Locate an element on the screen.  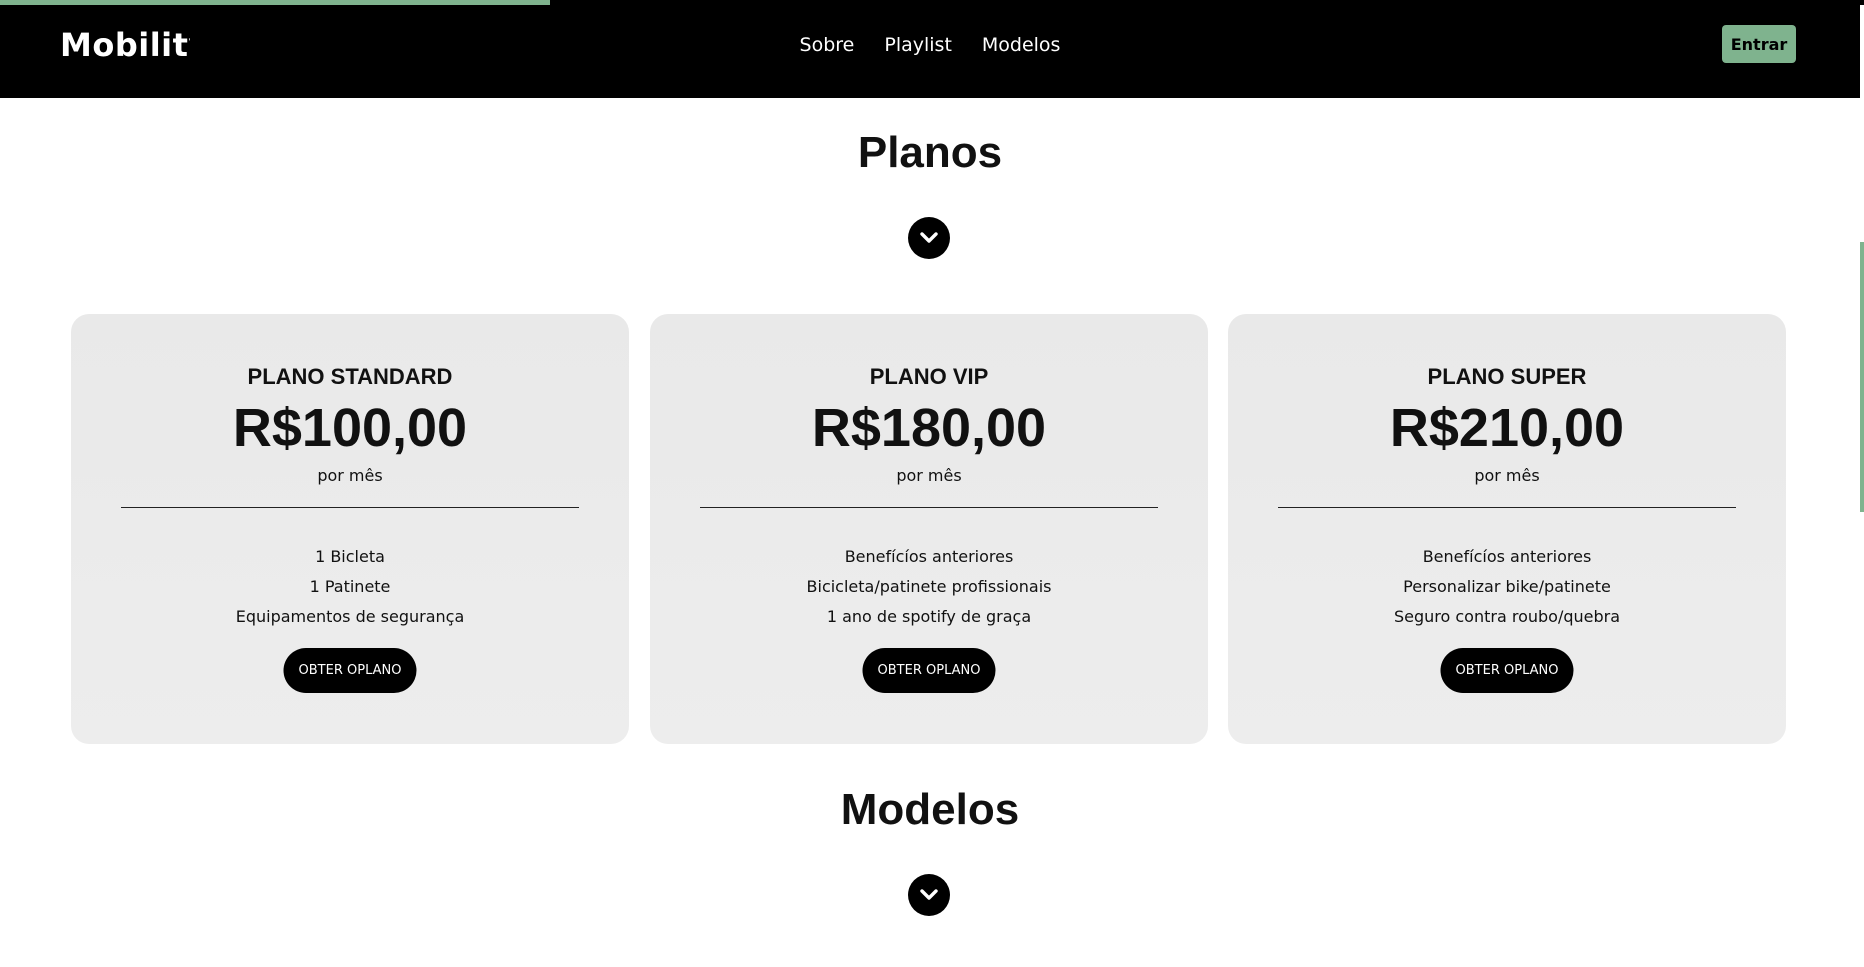
top-navbar: Mobility Sobre Playlist Modelos Entrar is located at coordinates (930, 49).